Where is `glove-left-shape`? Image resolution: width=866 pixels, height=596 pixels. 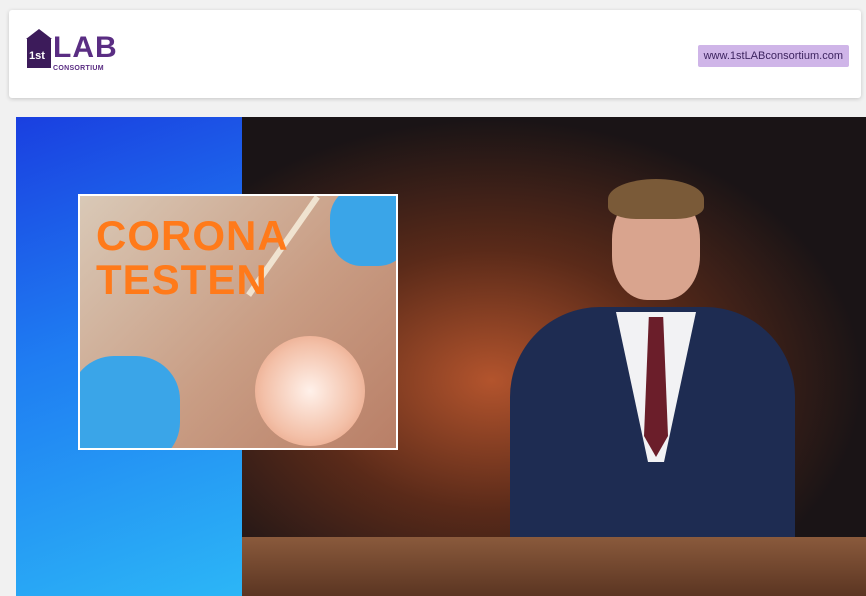
glove-left-shape is located at coordinates (130, 402).